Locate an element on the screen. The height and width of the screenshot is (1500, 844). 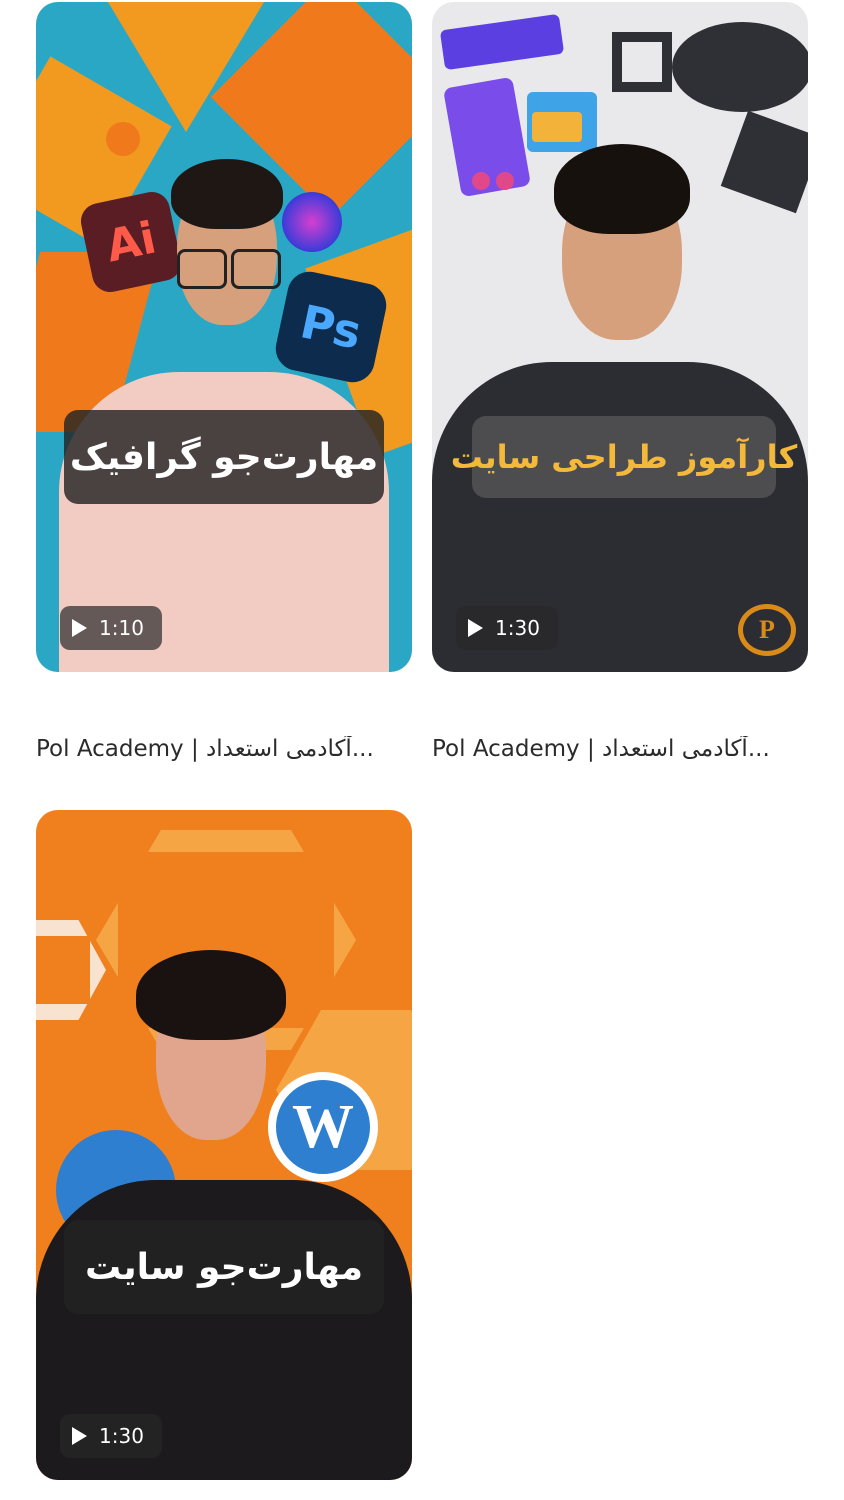
duration-badge: 1:10 is located at coordinates (111, 628).